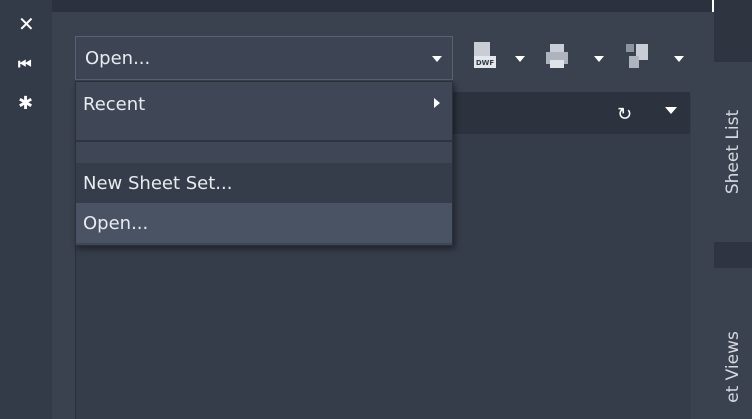  I want to click on tab-sheet-list-label: Sheet List, so click(733, 152).